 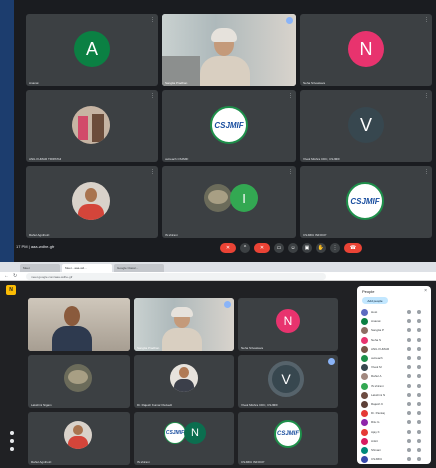 I want to click on add-people-button: Add people, so click(x=375, y=300).